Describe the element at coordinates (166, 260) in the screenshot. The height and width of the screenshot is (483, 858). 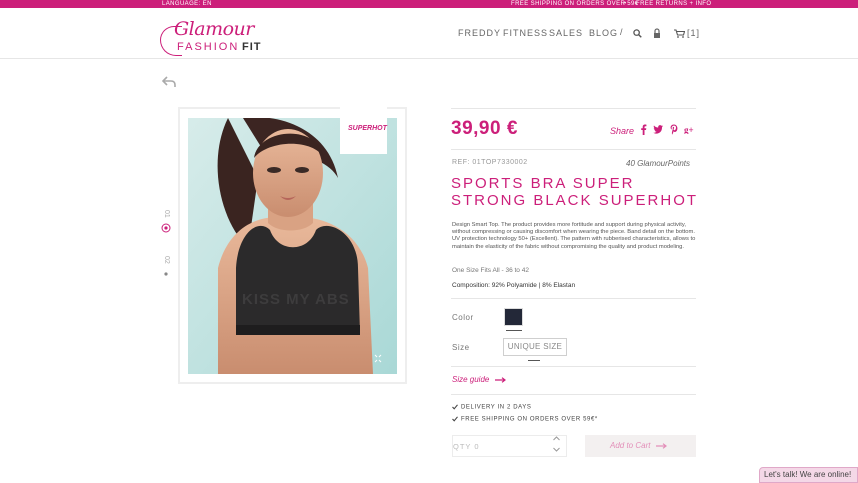
I see `thumb-label-02: 02` at that location.